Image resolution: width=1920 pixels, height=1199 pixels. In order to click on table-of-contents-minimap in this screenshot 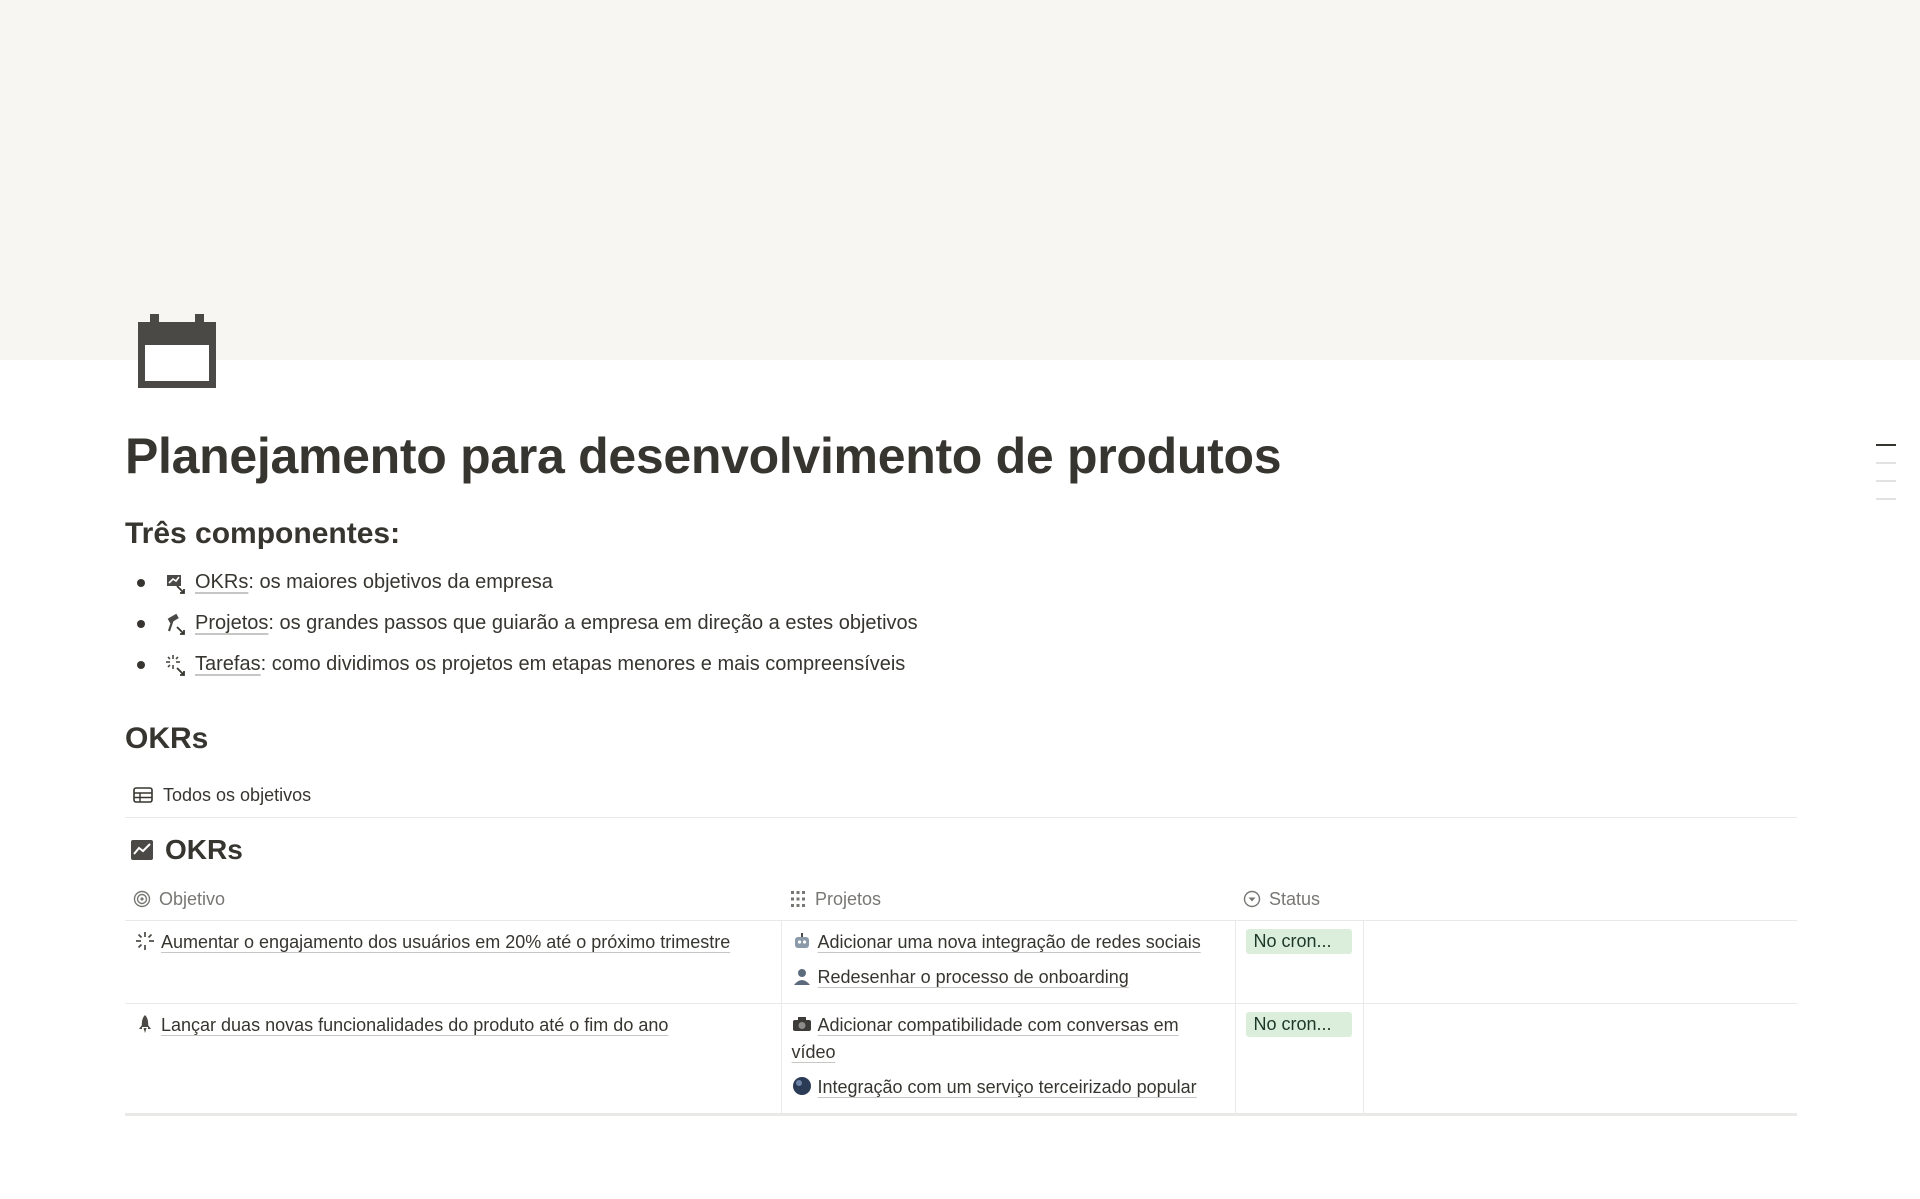, I will do `click(1886, 480)`.